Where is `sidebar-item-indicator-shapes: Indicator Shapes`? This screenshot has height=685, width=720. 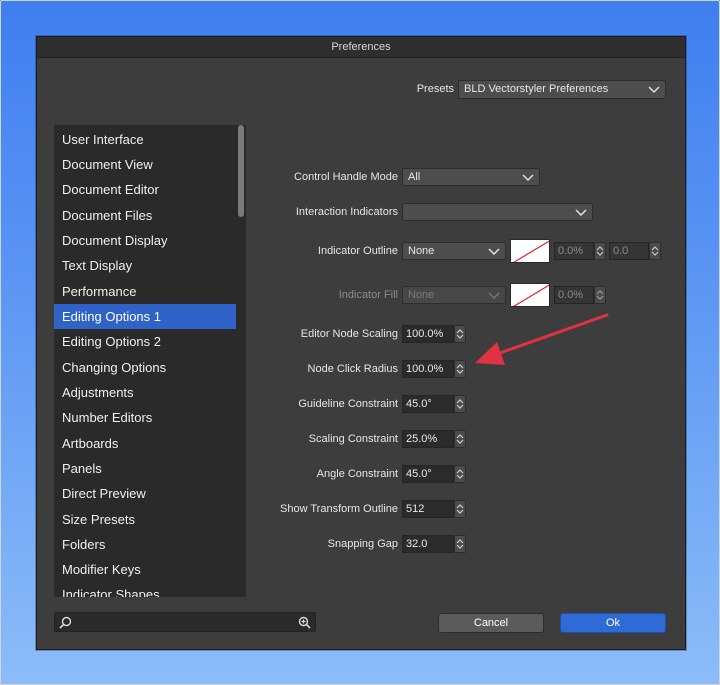
sidebar-item-indicator-shapes: Indicator Shapes is located at coordinates (145, 589).